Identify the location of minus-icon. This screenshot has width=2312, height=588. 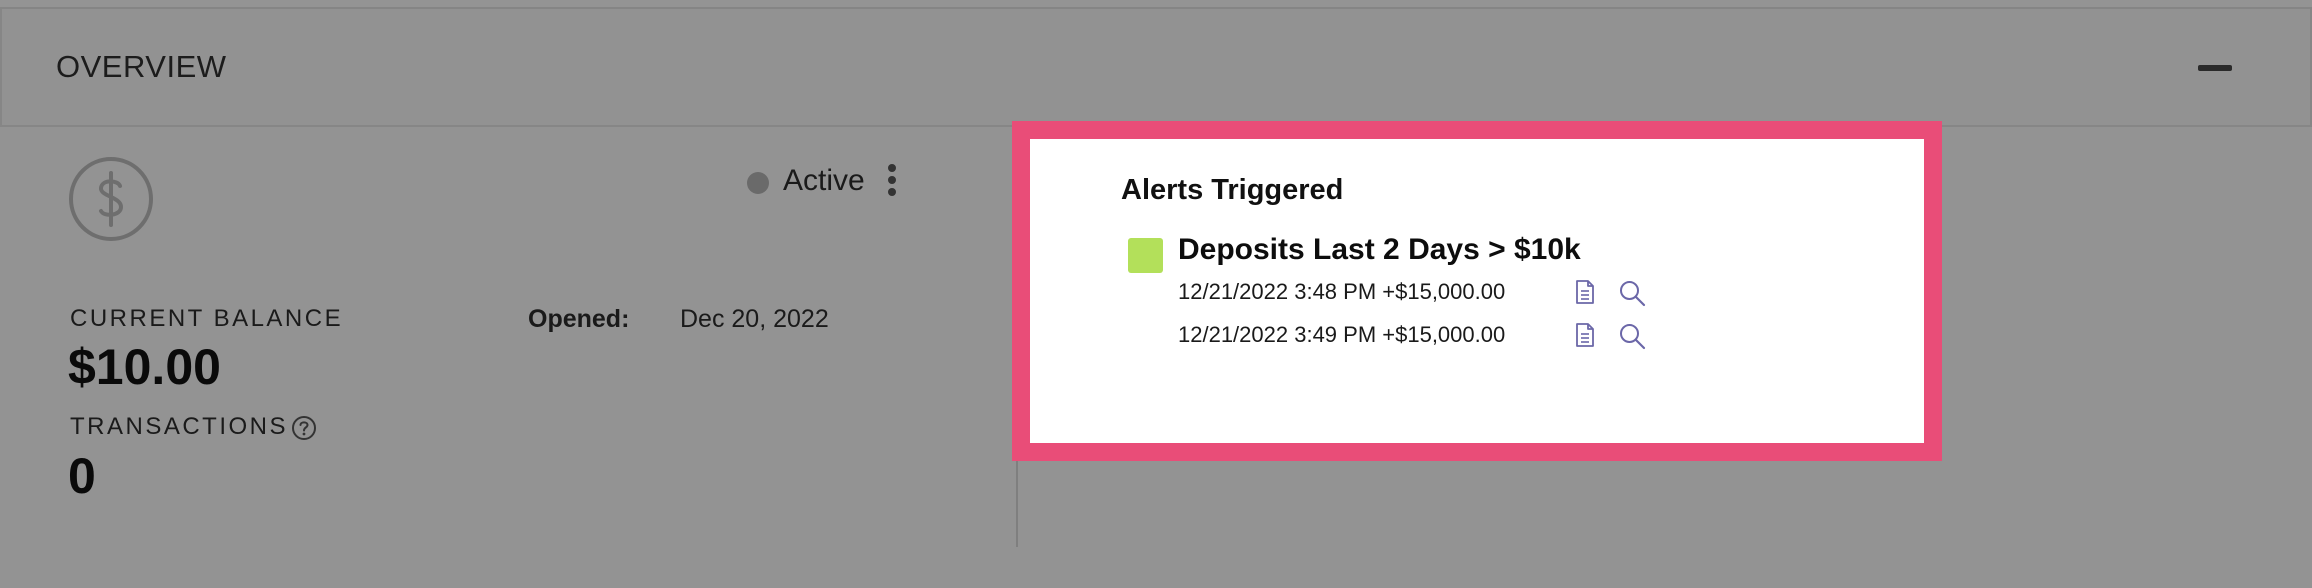
(2215, 68).